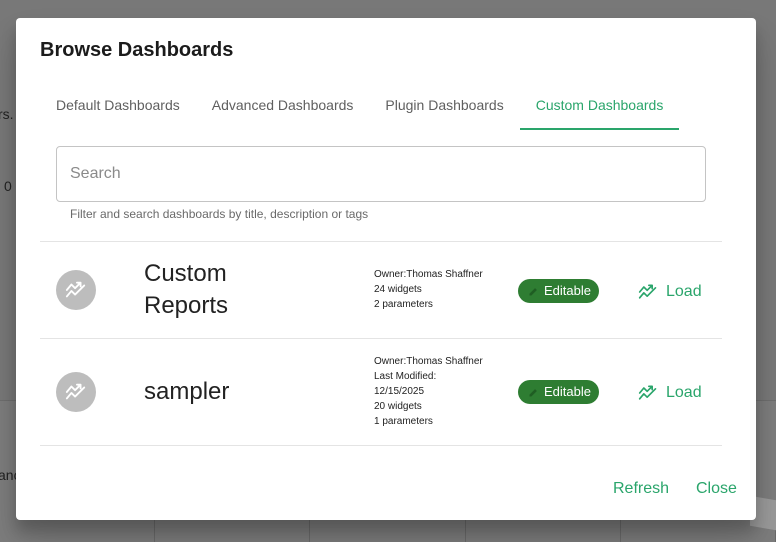  I want to click on meta-widgets: 24 widgets, so click(398, 289).